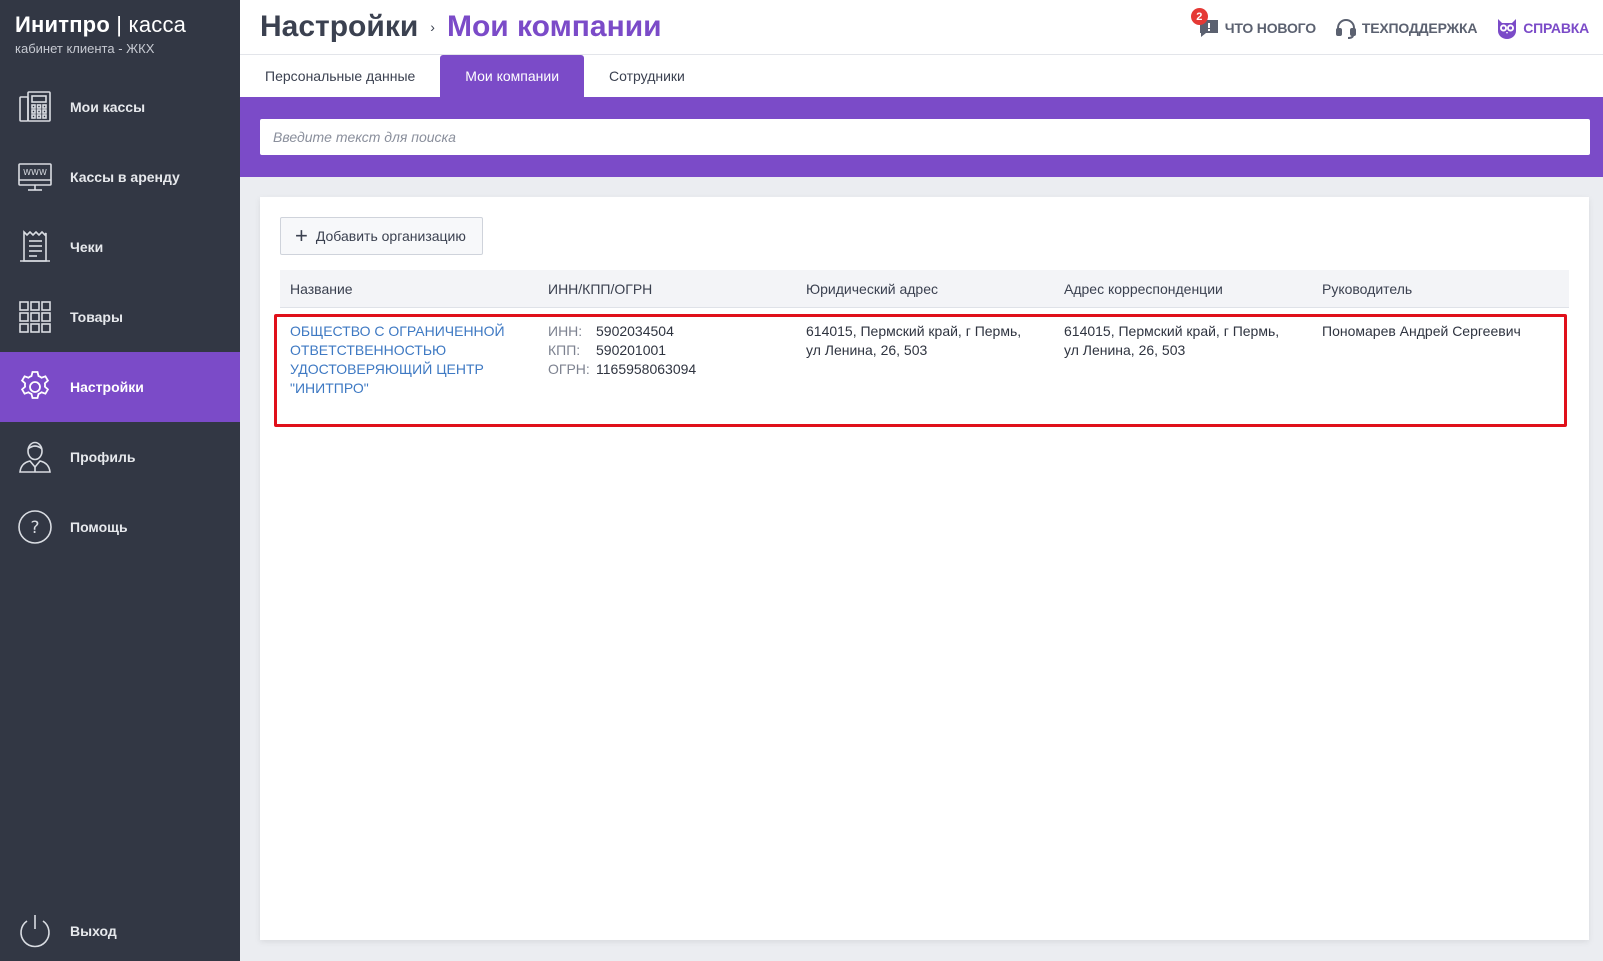  I want to click on director-cell: Пономарев Андрей Сергеевич, so click(1421, 331).